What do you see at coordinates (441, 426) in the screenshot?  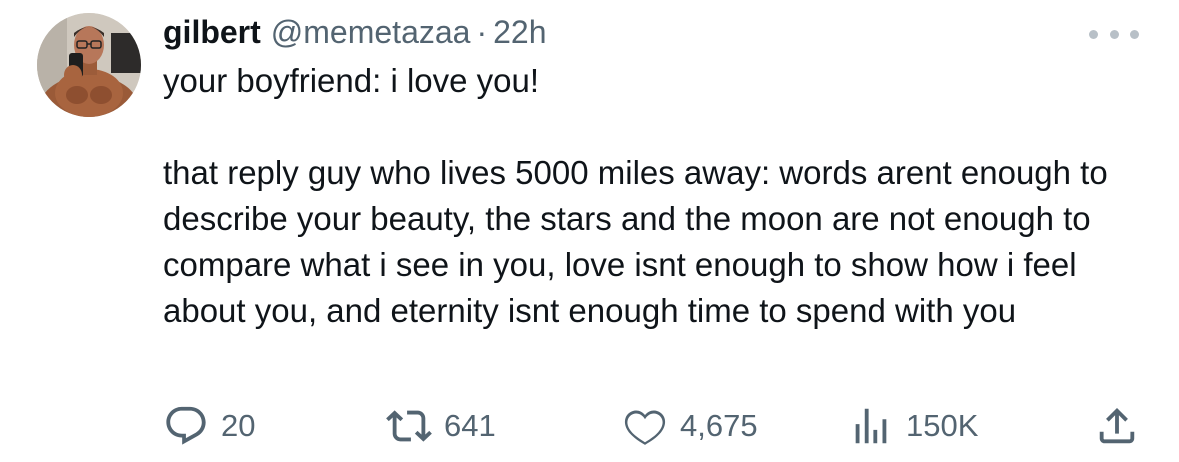 I see `repost-button: 641` at bounding box center [441, 426].